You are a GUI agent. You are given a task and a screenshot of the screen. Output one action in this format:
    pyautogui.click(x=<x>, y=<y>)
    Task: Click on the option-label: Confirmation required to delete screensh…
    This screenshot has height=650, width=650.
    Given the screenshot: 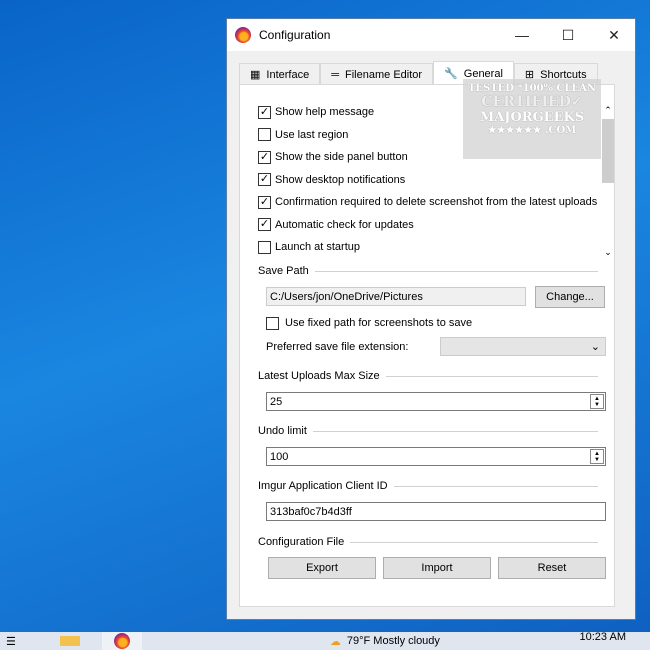 What is the action you would take?
    pyautogui.click(x=436, y=202)
    